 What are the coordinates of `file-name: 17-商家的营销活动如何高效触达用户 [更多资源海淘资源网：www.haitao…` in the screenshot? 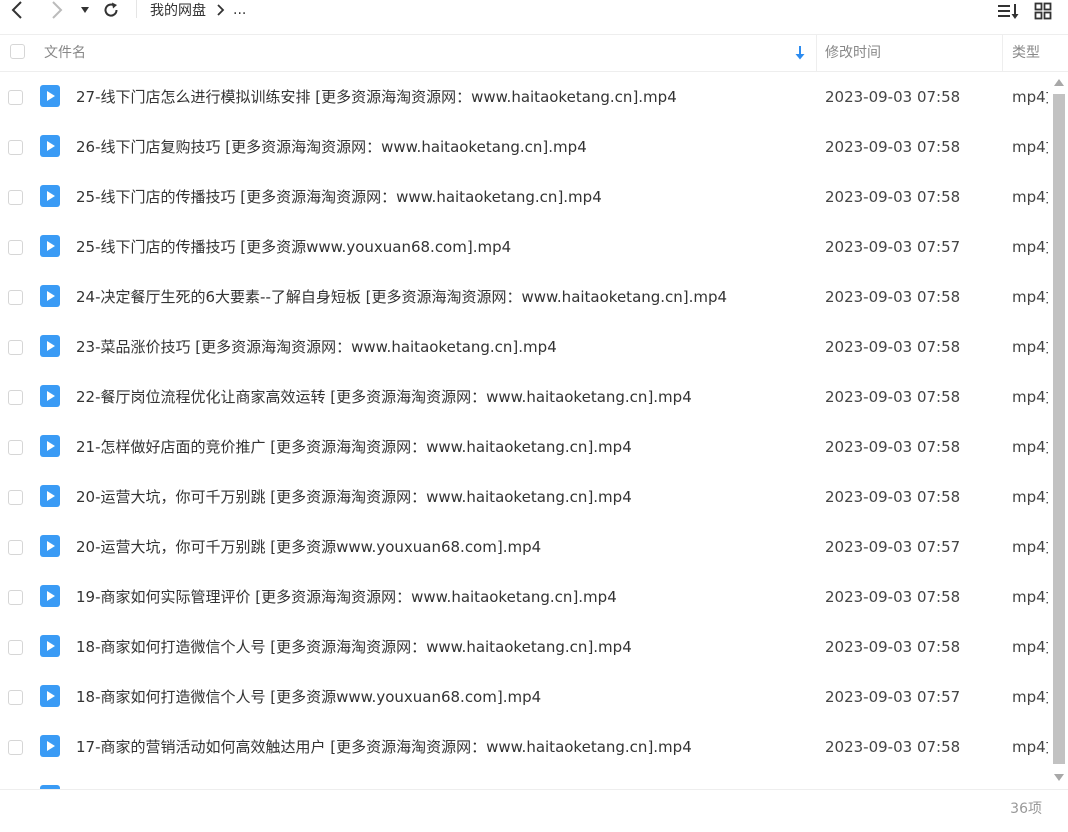 It's located at (384, 747).